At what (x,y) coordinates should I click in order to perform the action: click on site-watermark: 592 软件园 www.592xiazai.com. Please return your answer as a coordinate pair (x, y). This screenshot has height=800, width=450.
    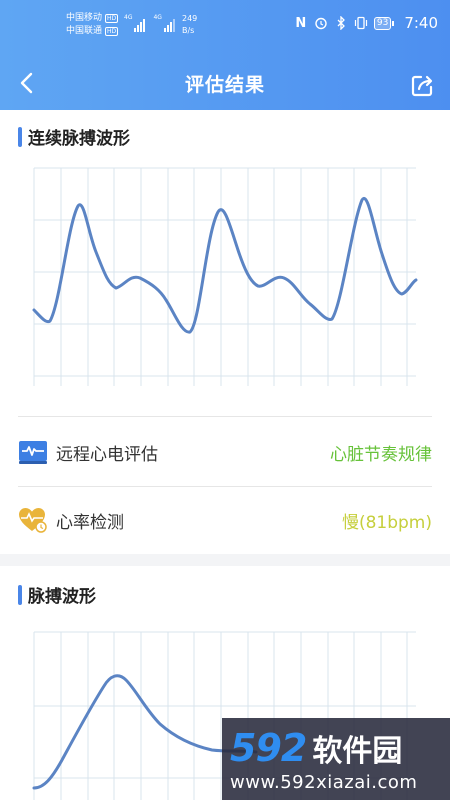
    Looking at the image, I should click on (336, 759).